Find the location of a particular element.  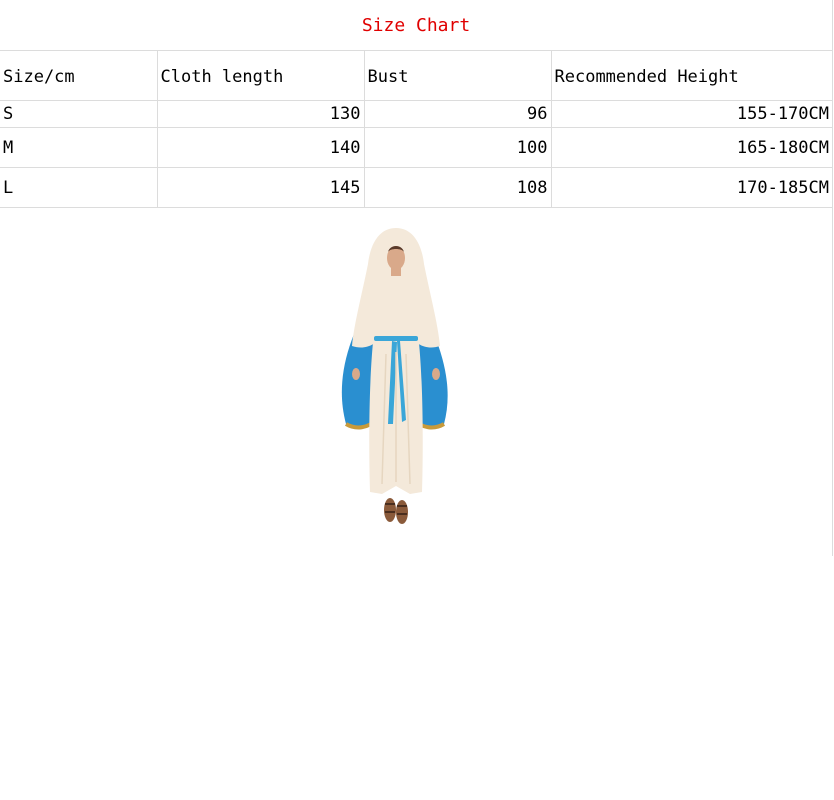

size-chart-title: Size Chart is located at coordinates (416, 25).